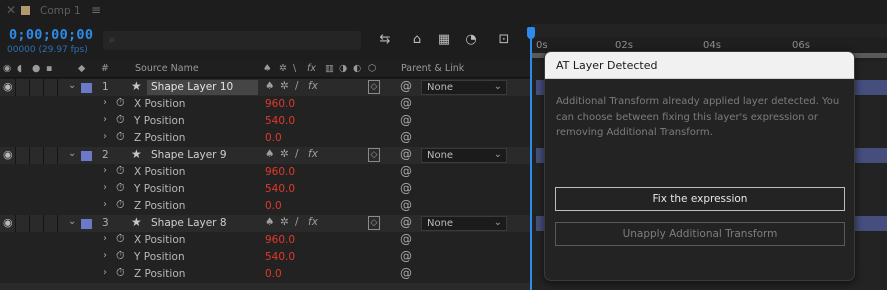  I want to click on lock-column-icon: ▪, so click(49, 68).